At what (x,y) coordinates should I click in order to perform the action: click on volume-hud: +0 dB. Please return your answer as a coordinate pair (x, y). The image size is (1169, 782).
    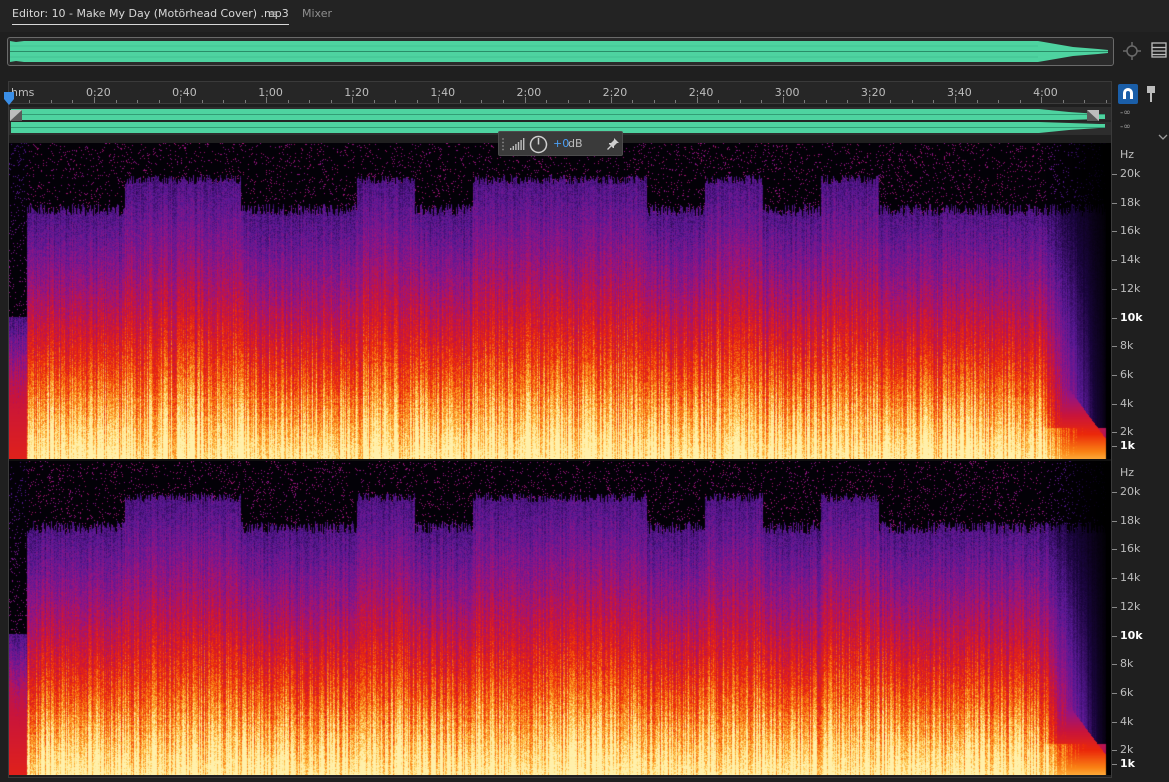
    Looking at the image, I should click on (560, 143).